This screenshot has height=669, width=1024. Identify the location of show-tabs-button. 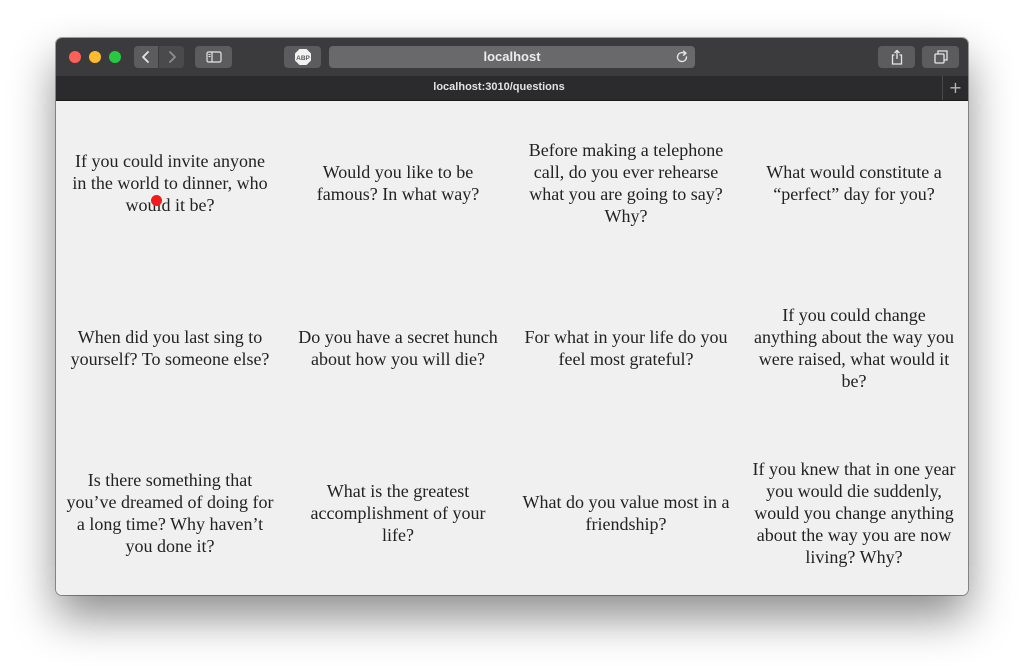
(940, 57).